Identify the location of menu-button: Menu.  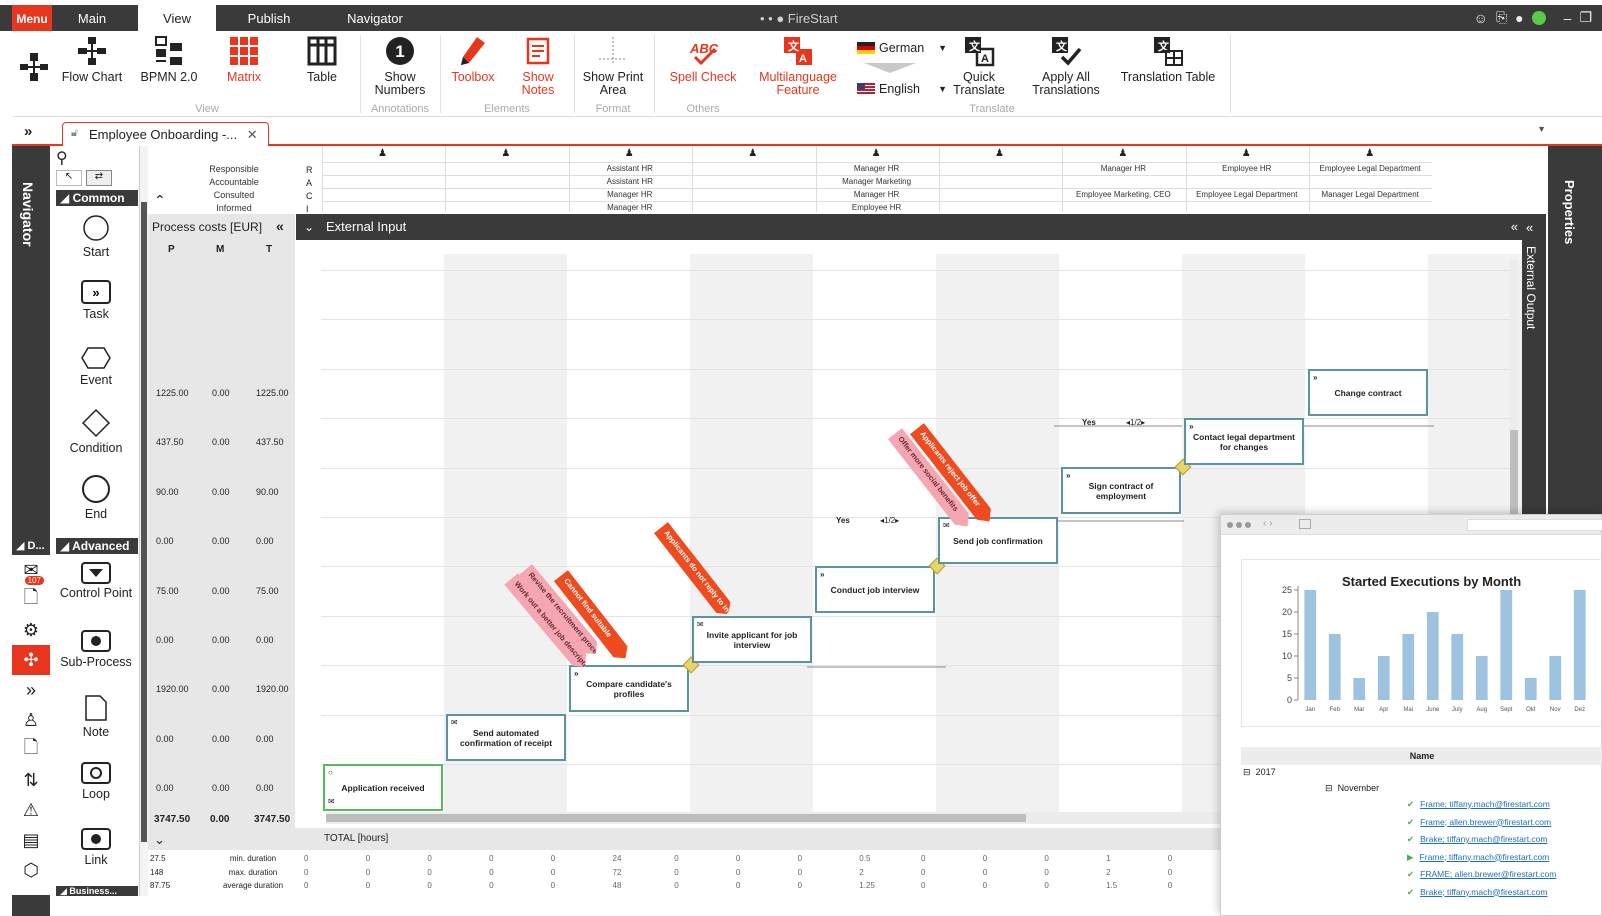
(32, 18).